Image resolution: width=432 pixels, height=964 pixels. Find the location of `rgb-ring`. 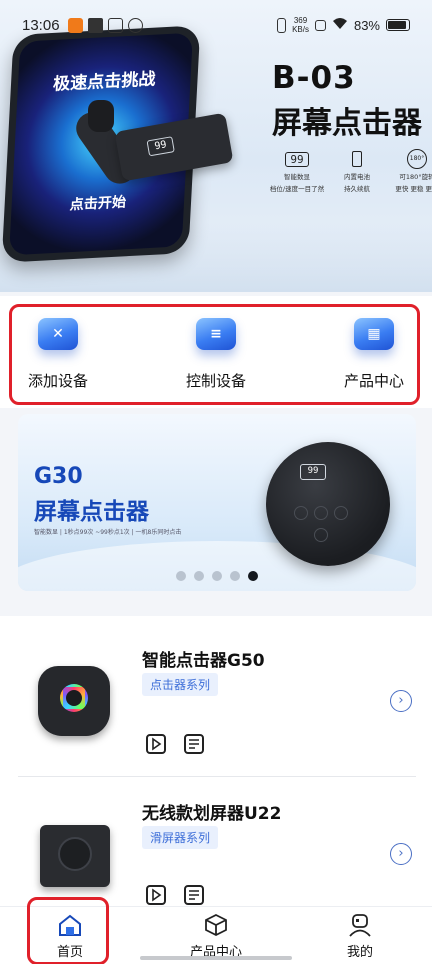

rgb-ring is located at coordinates (74, 698).